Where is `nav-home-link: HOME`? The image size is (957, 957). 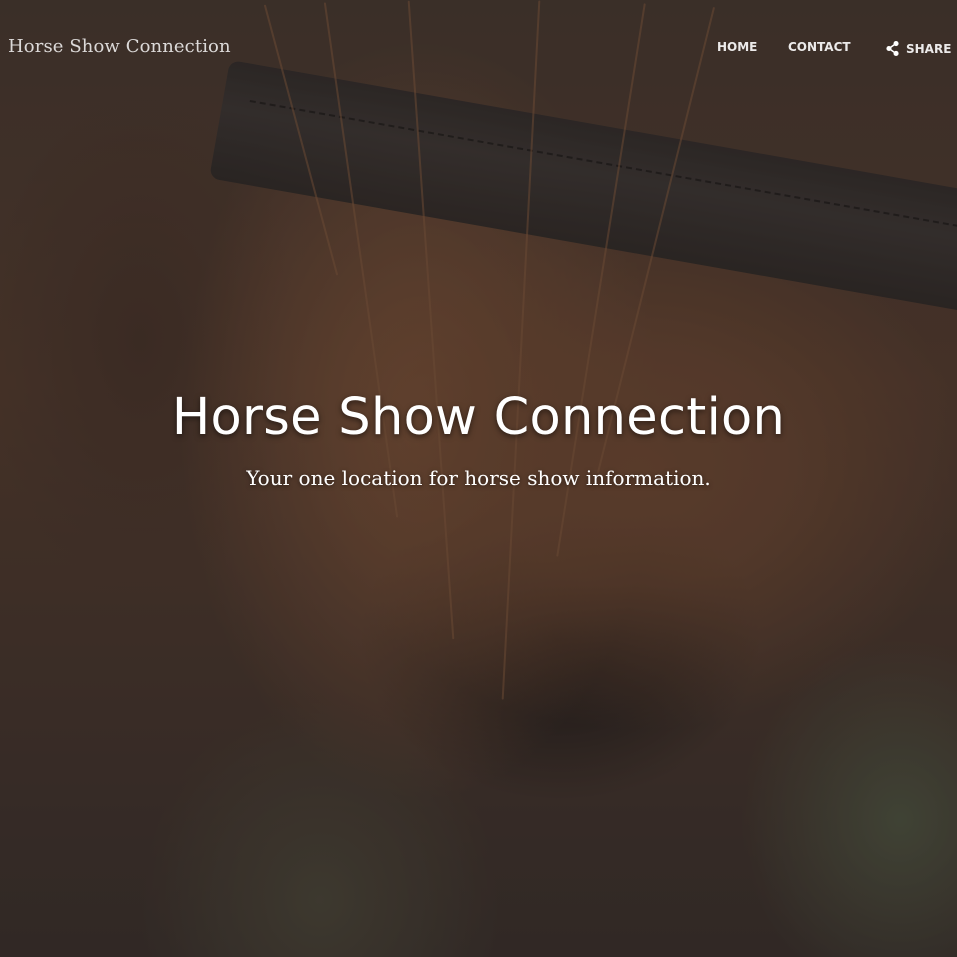
nav-home-link: HOME is located at coordinates (737, 47).